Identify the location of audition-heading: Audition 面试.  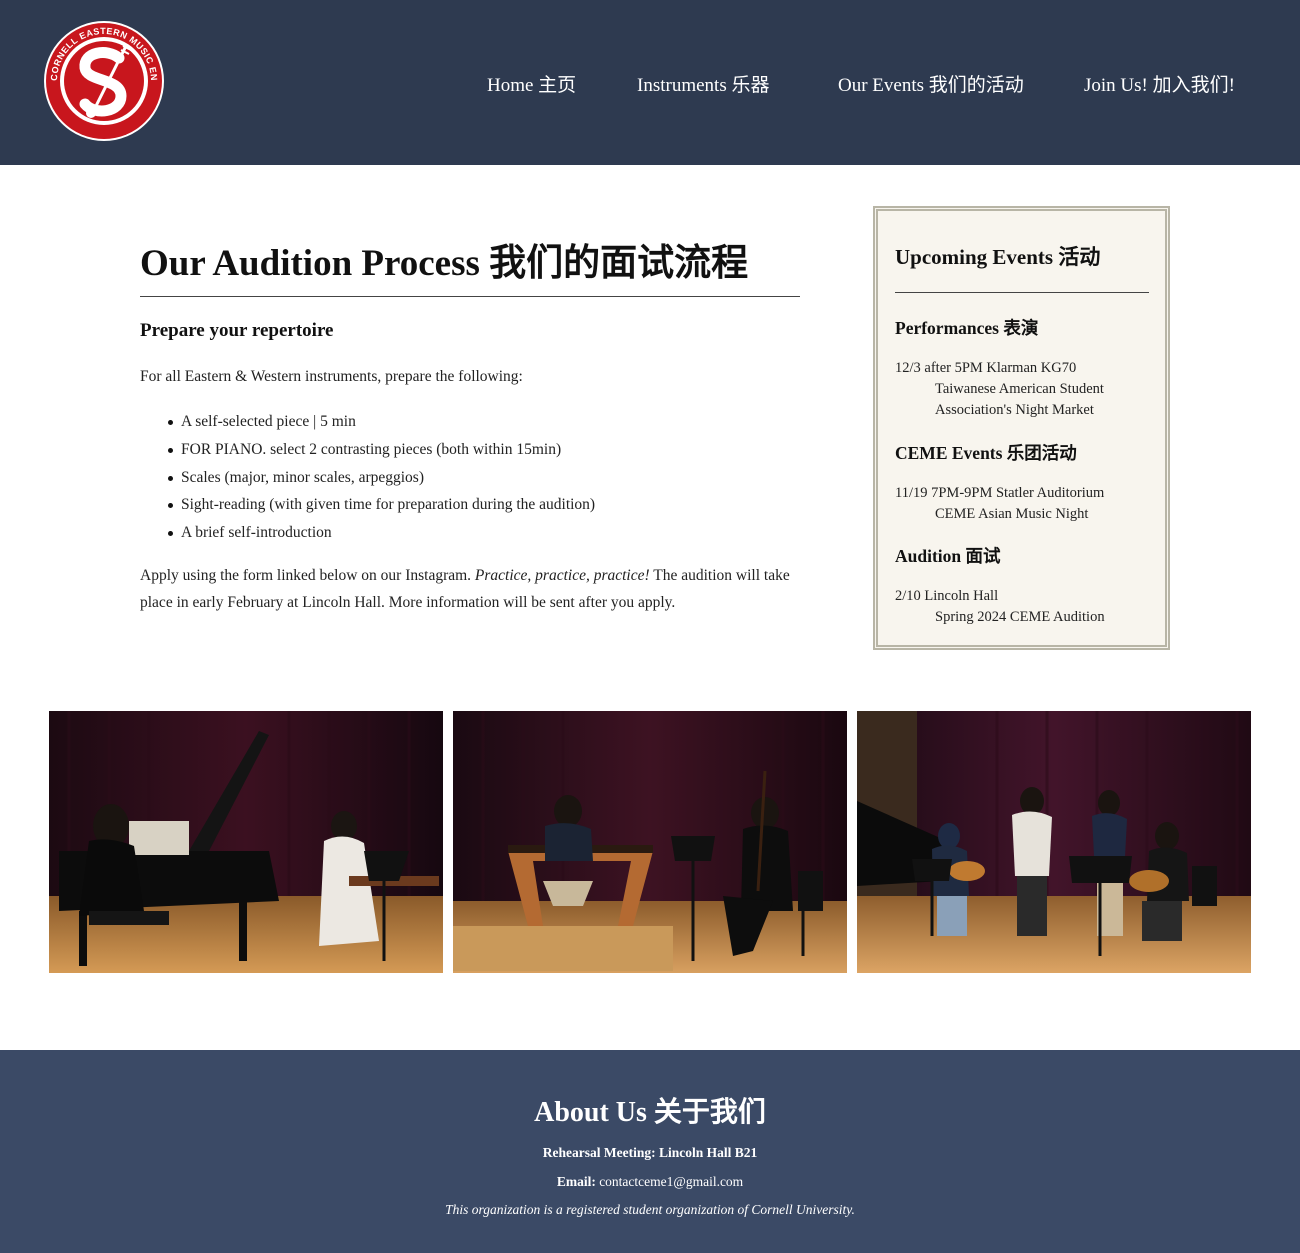
(948, 556).